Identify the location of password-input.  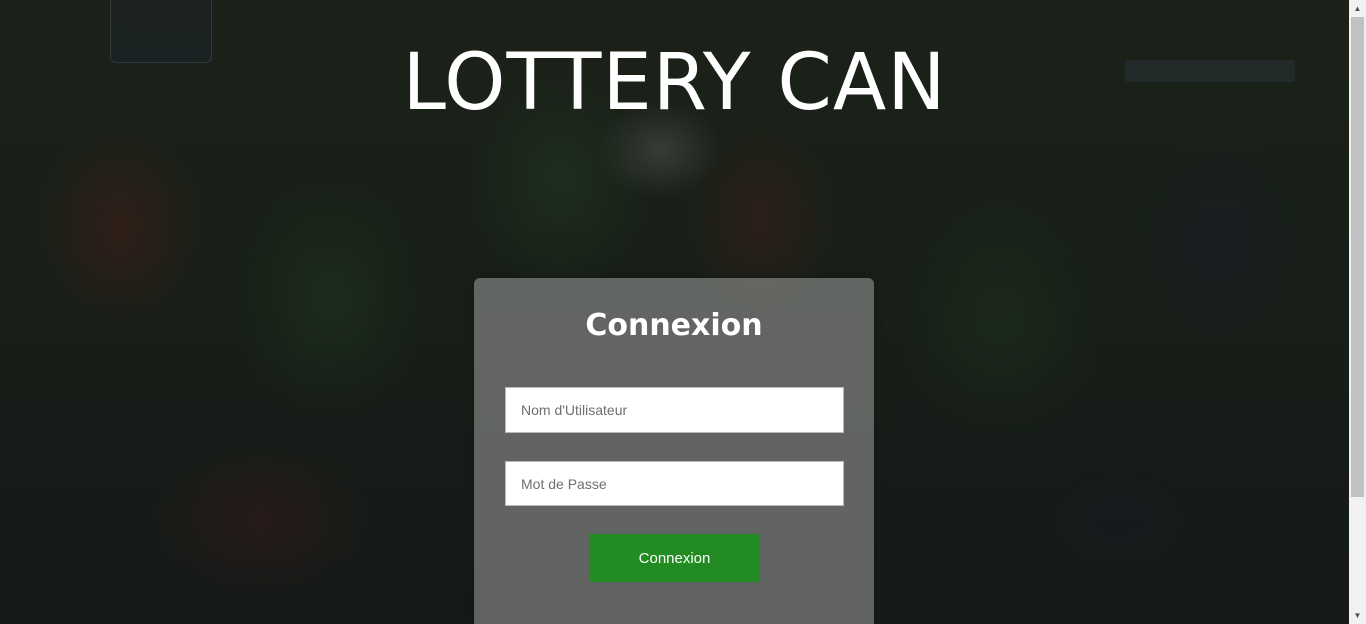
(674, 483).